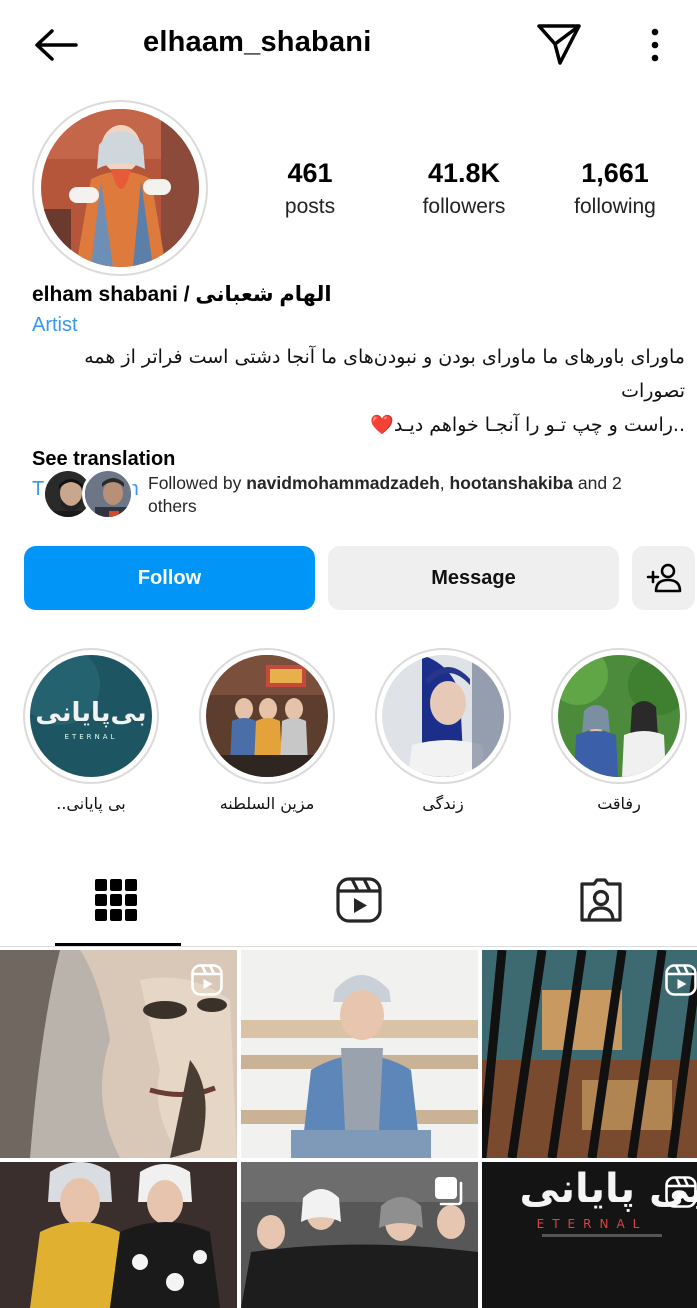 The image size is (697, 1308). What do you see at coordinates (512, 483) in the screenshot?
I see `mutual-user-2: hootanshakiba` at bounding box center [512, 483].